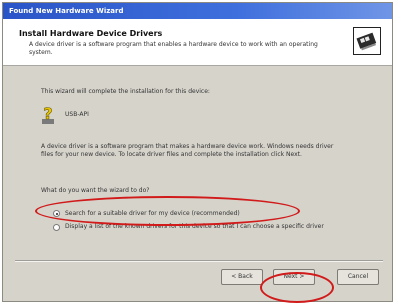 This screenshot has width=397, height=307. What do you see at coordinates (199, 261) in the screenshot?
I see `button-separator` at bounding box center [199, 261].